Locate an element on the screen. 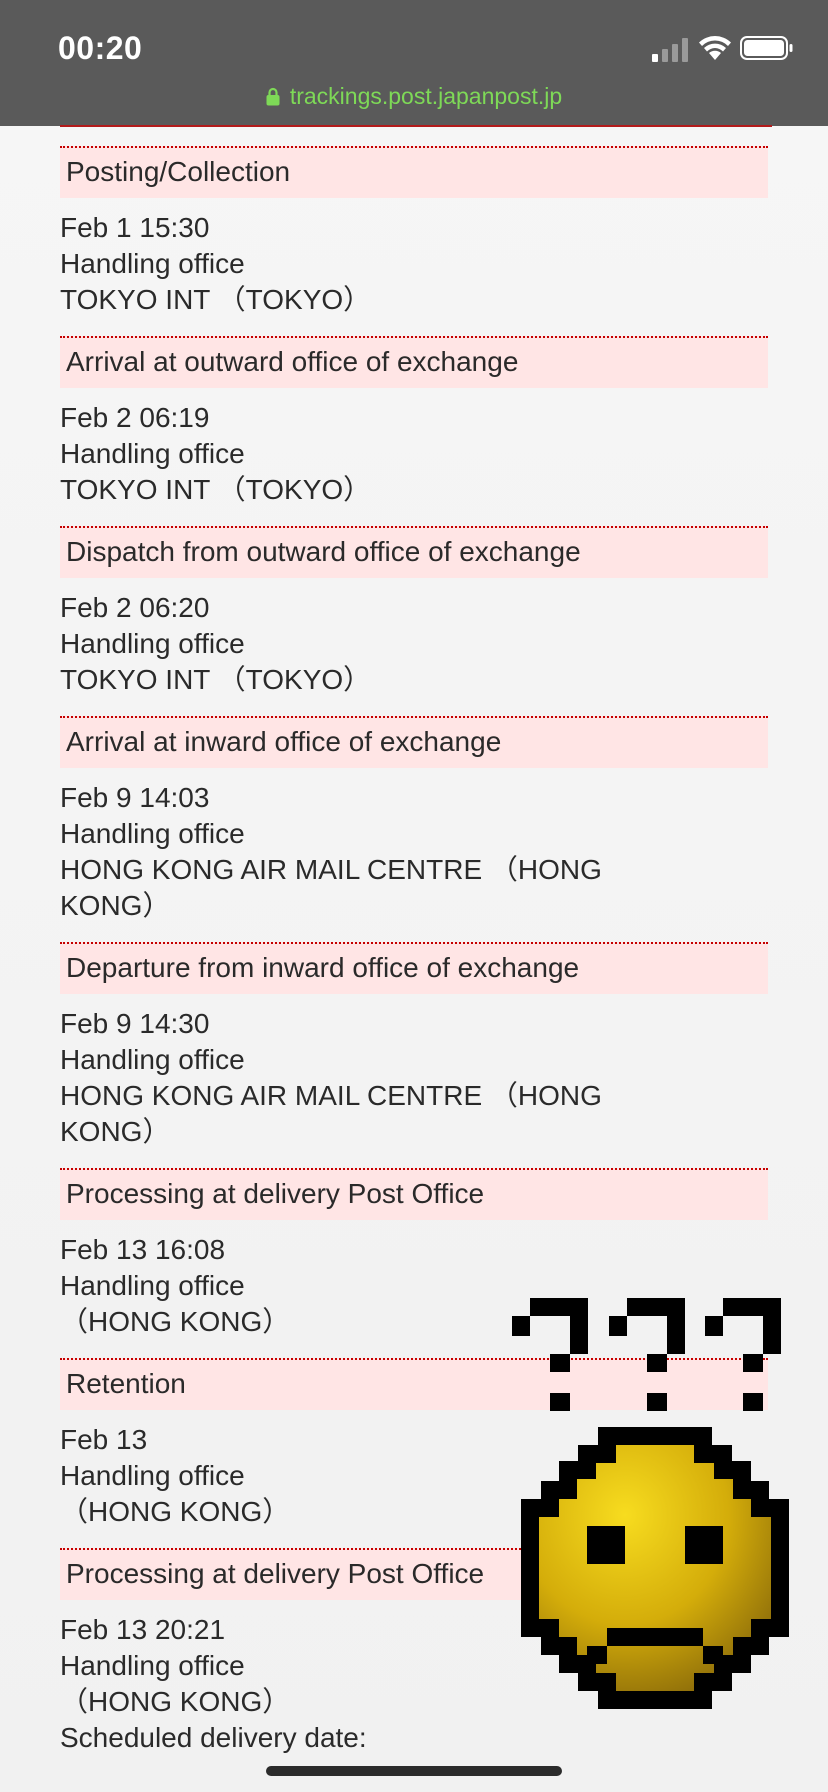 The image size is (828, 1792). event-status: Dispatch from outward office of exchange is located at coordinates (414, 552).